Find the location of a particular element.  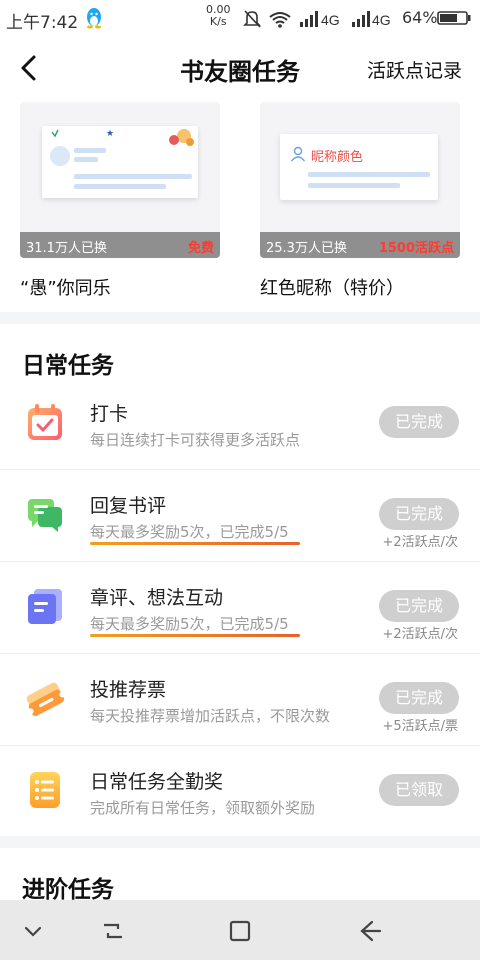

app-header: 书友圈任务 活跃点记录 is located at coordinates (240, 68).